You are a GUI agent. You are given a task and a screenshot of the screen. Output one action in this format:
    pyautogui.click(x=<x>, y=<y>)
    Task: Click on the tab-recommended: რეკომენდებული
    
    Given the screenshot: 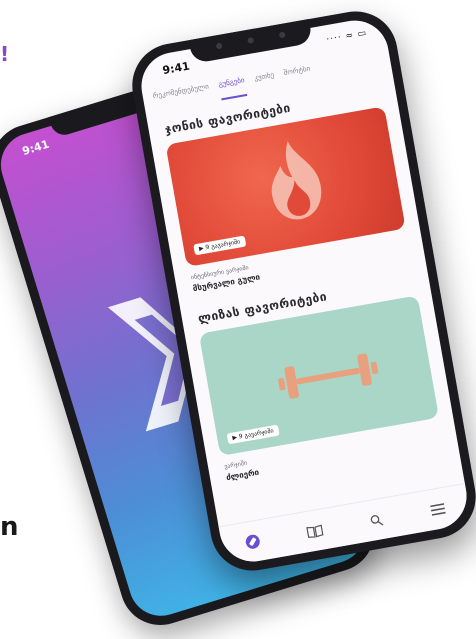 What is the action you would take?
    pyautogui.click(x=181, y=97)
    